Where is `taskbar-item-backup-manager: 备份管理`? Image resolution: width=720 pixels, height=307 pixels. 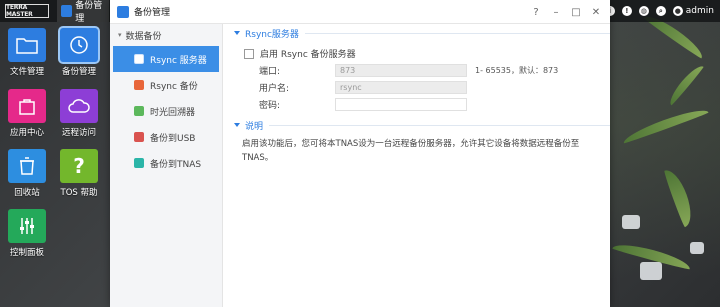
taskbar-item-backup-manager: 备份管理 is located at coordinates (83, 12).